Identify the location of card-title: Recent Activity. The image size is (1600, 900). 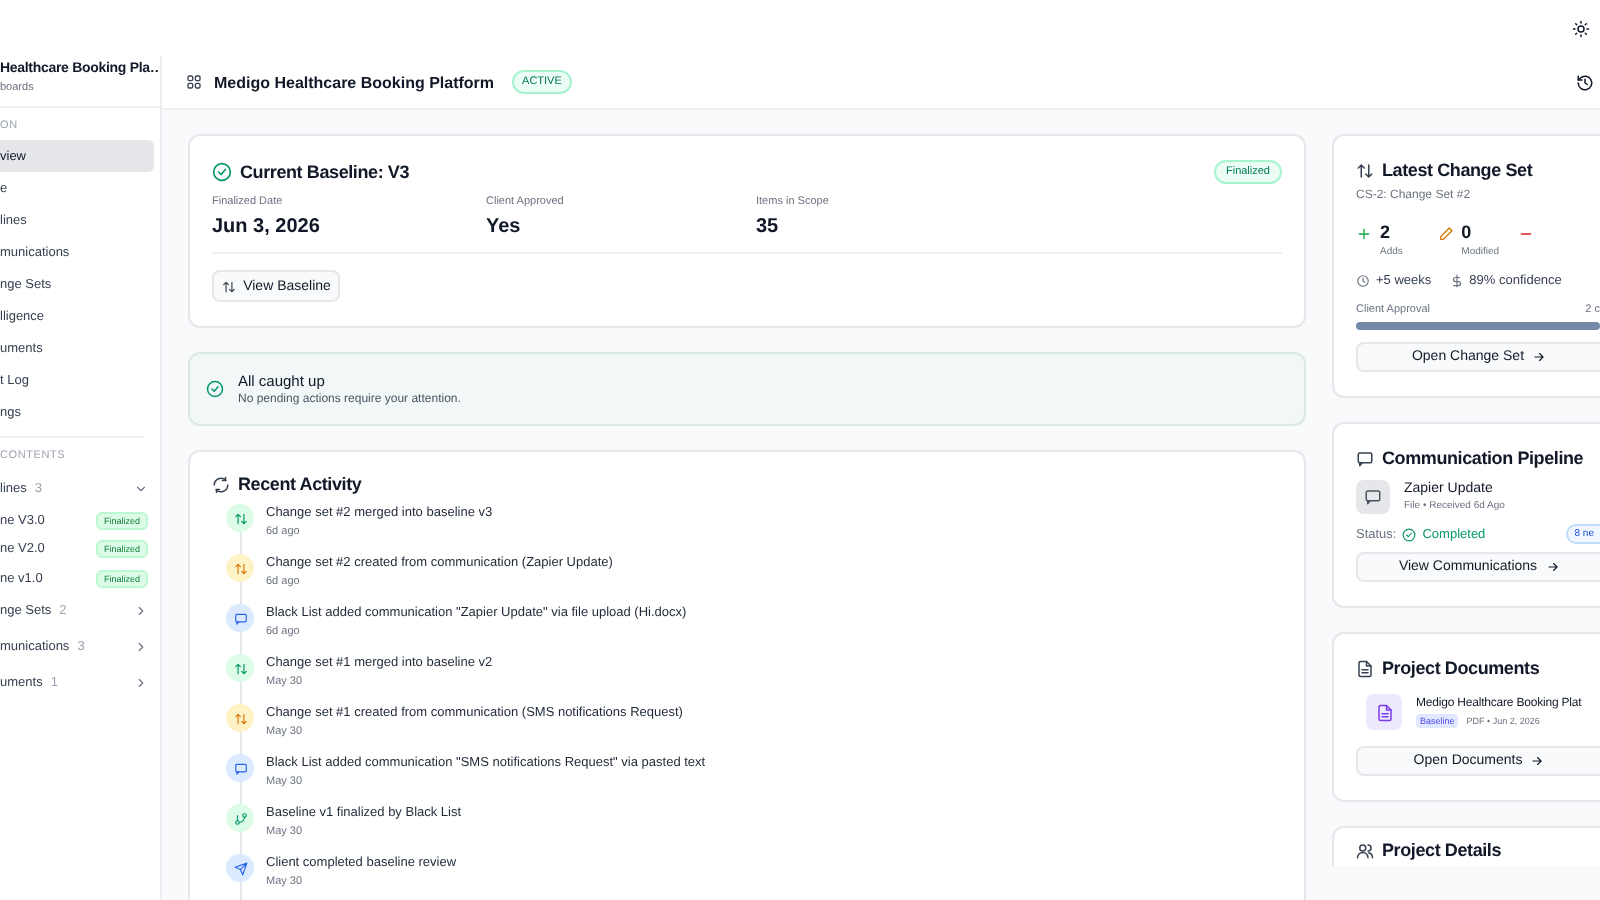
(300, 484).